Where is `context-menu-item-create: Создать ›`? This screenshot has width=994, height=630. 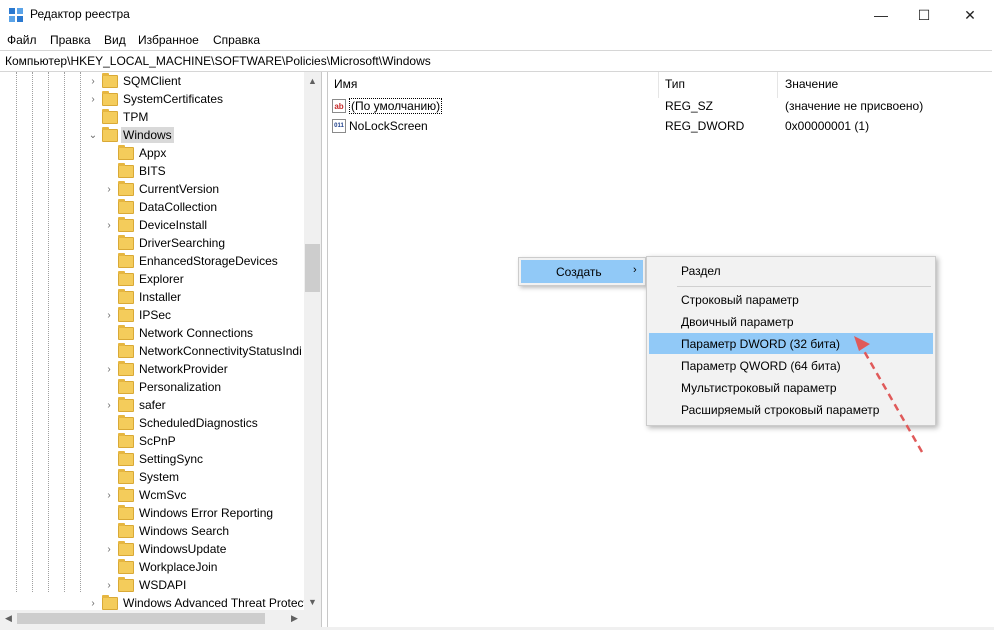
context-menu-item-create: Создать › is located at coordinates (582, 271).